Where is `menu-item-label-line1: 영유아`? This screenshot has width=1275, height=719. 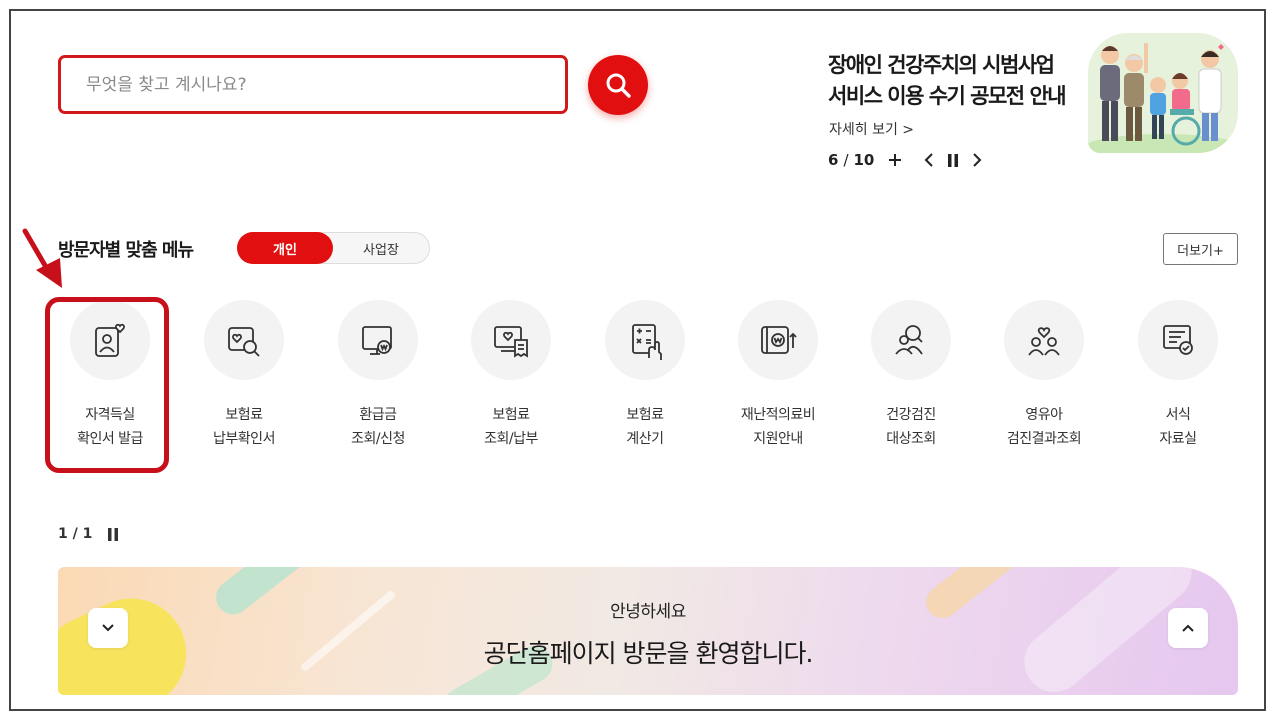 menu-item-label-line1: 영유아 is located at coordinates (1044, 415).